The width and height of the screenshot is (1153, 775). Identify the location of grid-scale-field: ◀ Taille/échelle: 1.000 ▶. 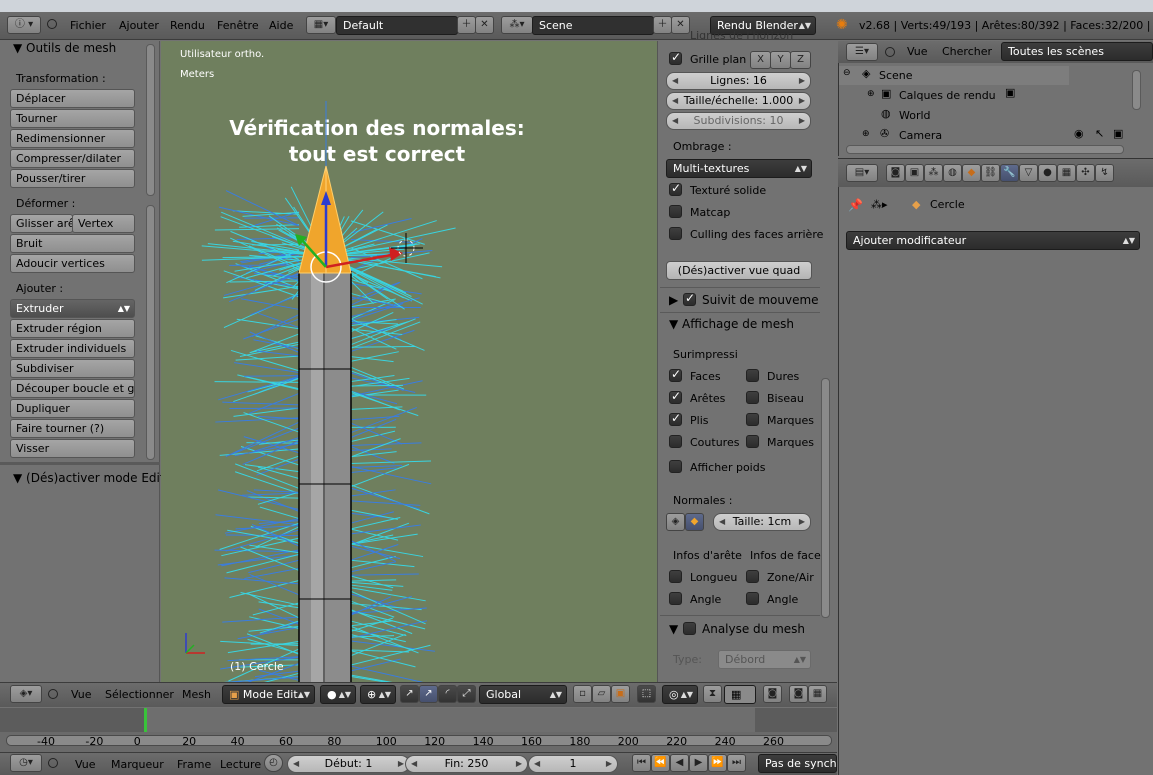
(738, 101).